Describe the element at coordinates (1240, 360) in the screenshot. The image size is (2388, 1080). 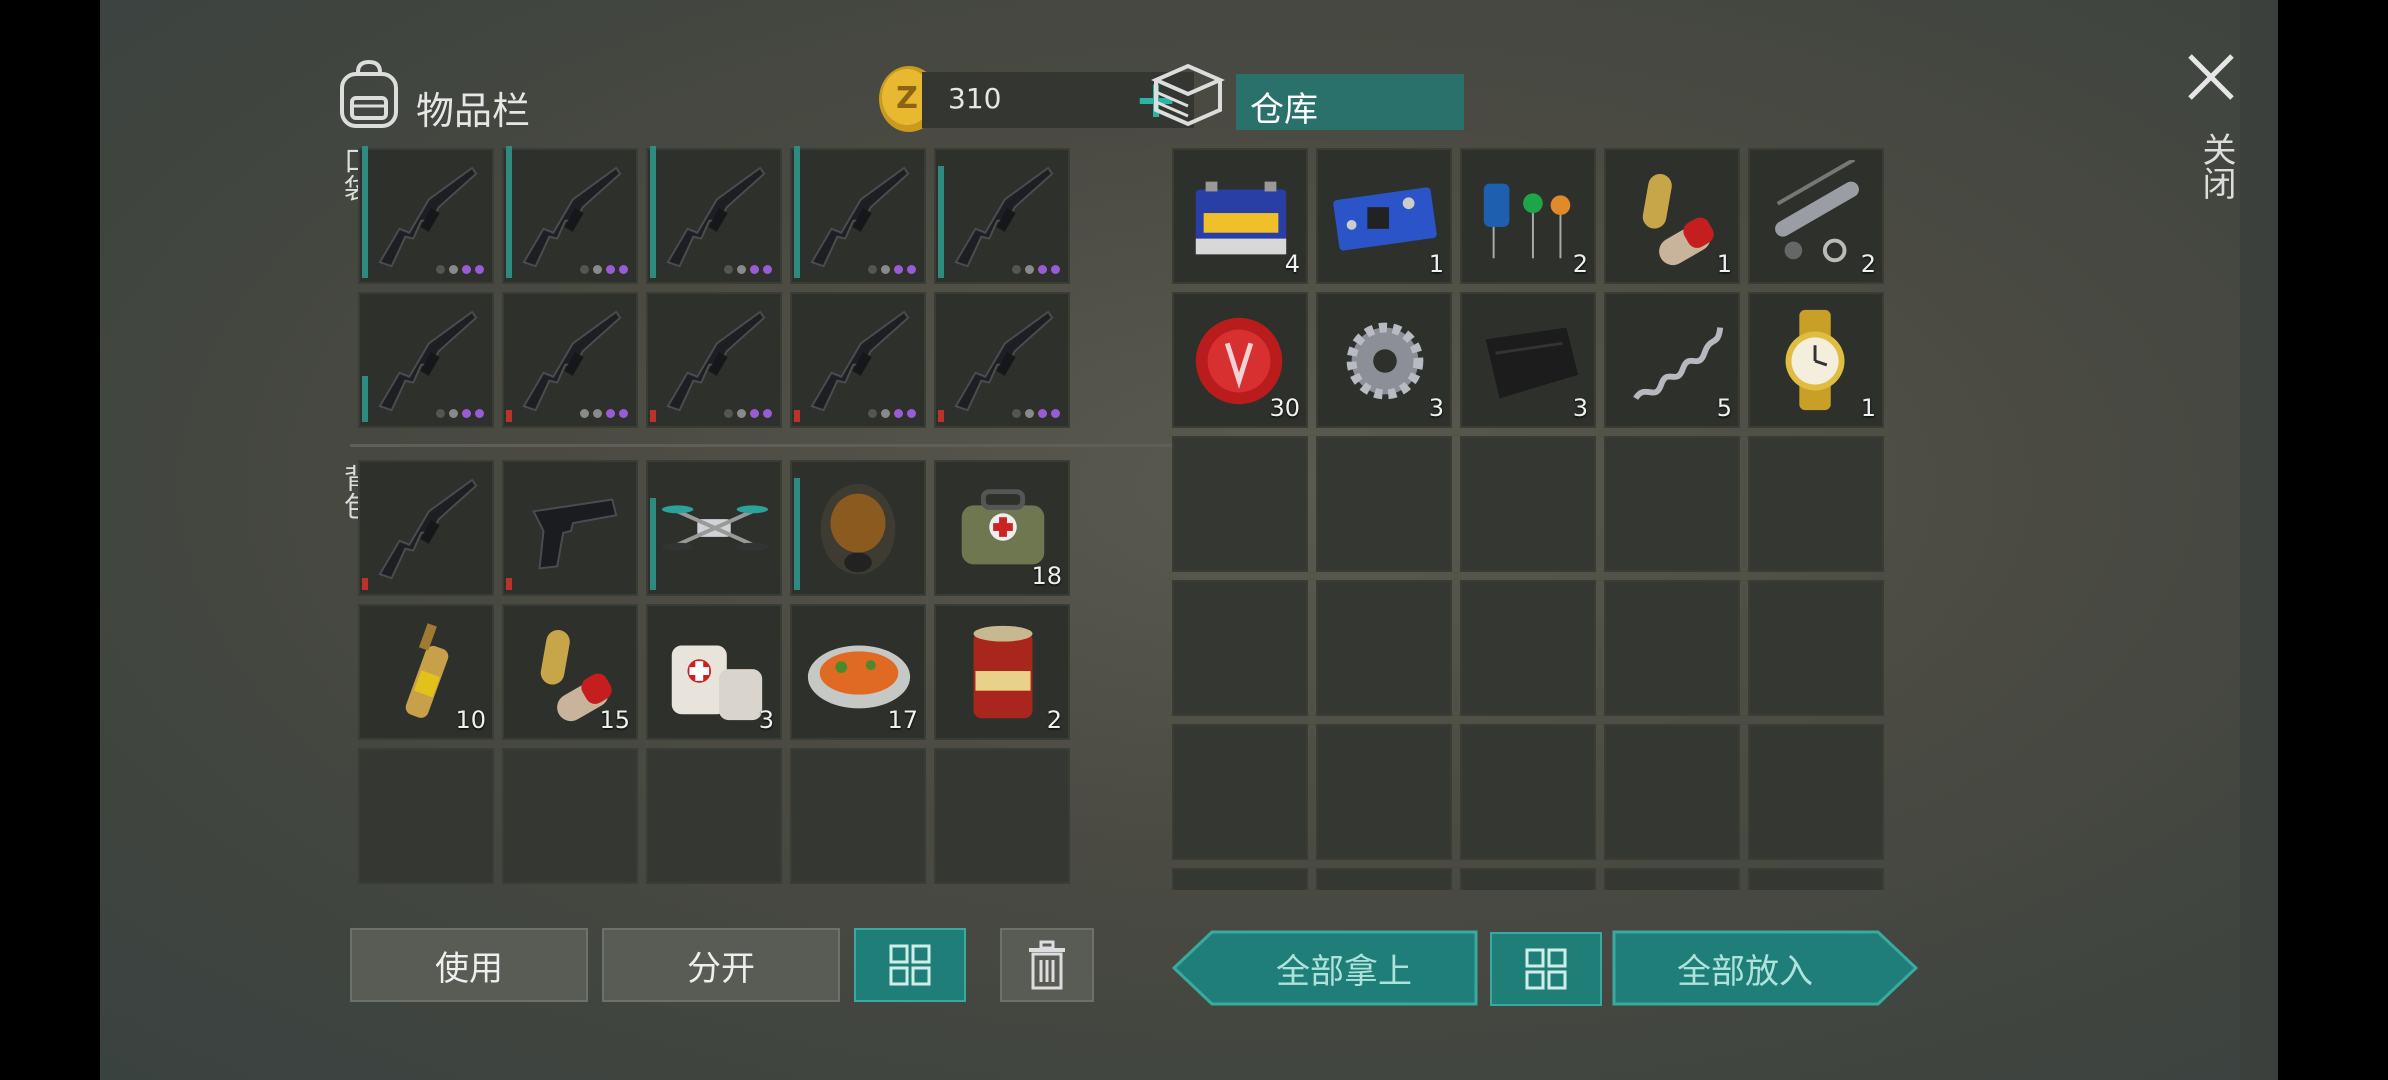
I see `inventory-slot: 30` at that location.